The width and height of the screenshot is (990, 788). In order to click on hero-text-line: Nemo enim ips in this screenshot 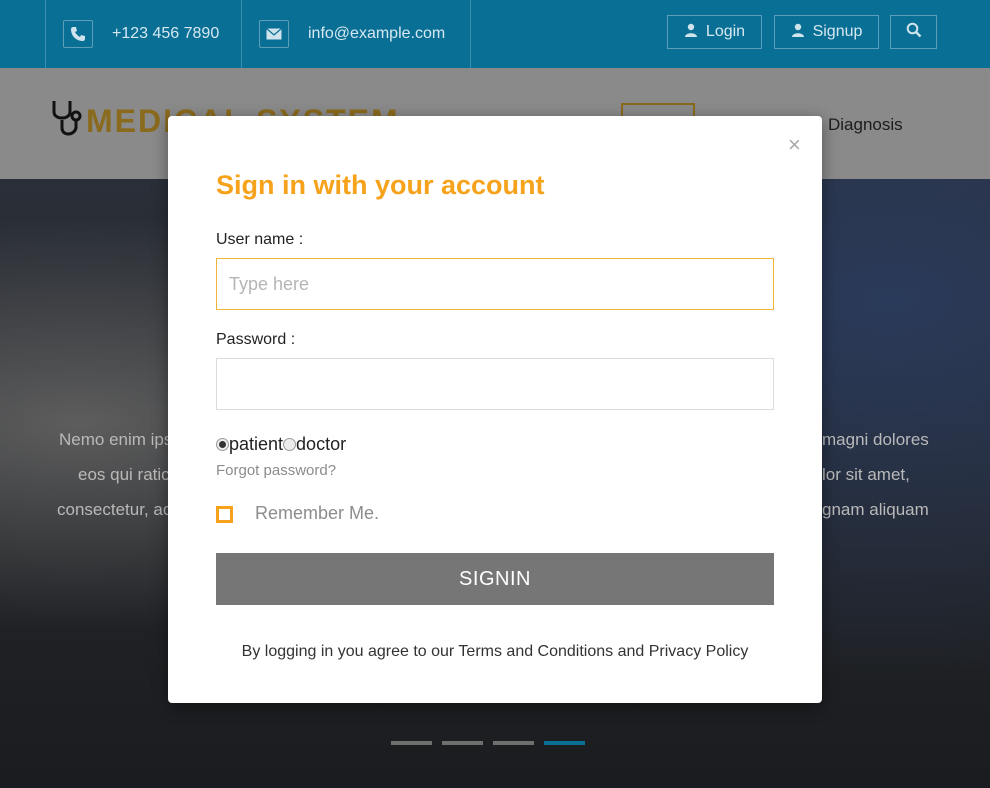, I will do `click(116, 439)`.